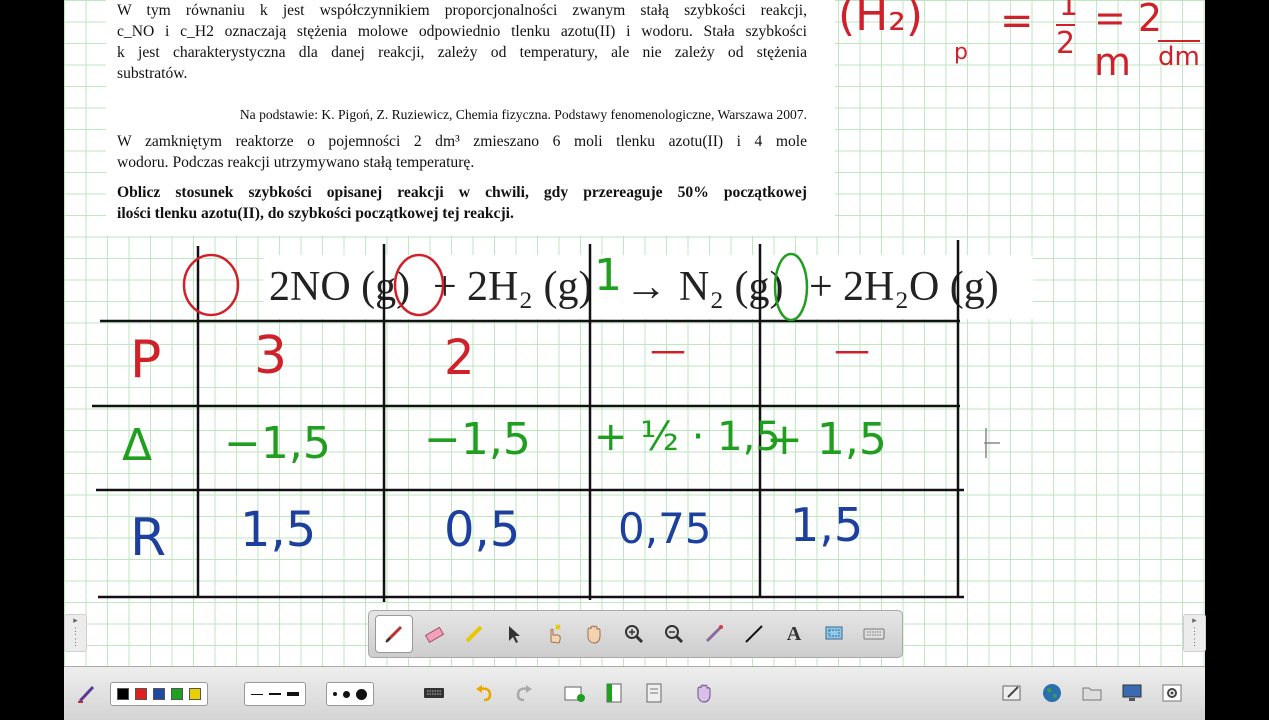  I want to click on cell-n2-change: + ½ · 1,5, so click(687, 437).